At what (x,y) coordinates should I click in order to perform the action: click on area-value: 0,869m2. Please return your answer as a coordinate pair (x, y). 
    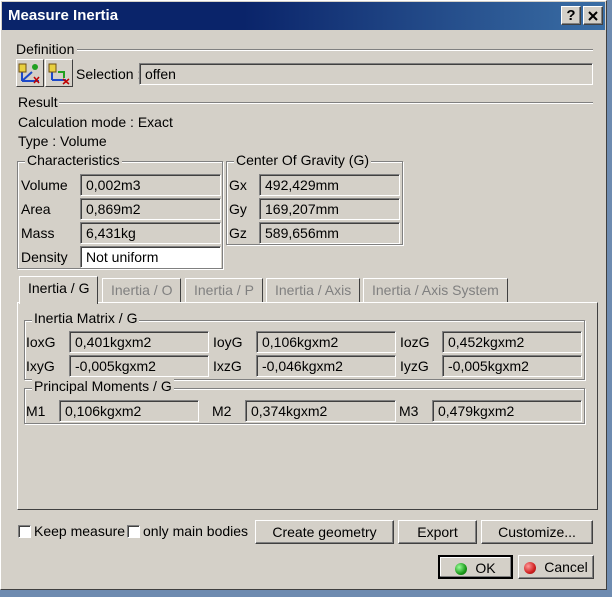
    Looking at the image, I should click on (150, 209).